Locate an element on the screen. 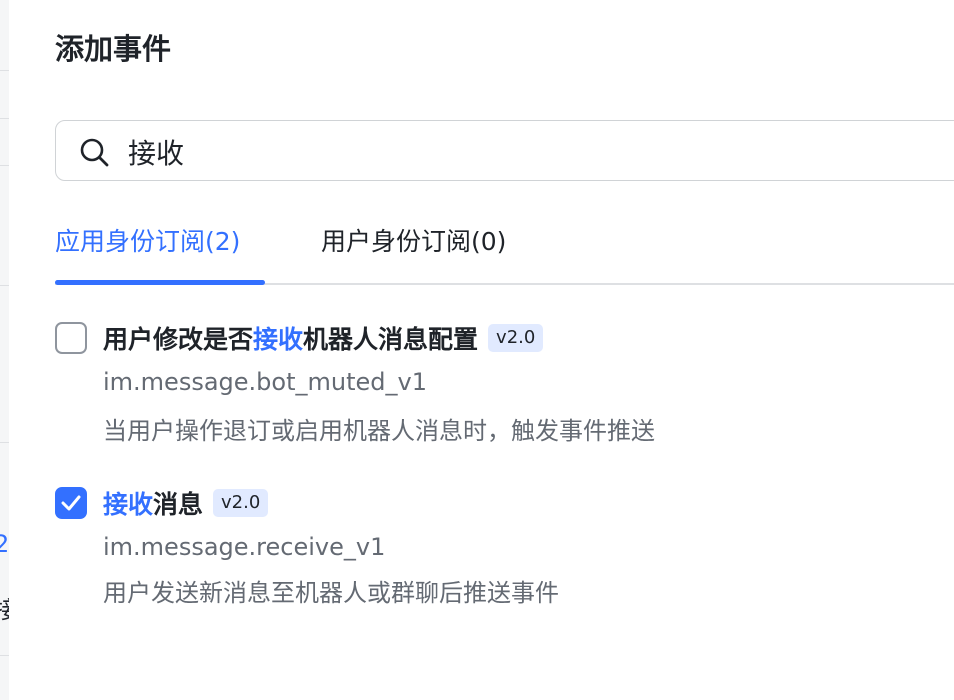 Image resolution: width=954 pixels, height=700 pixels. search-input is located at coordinates (528, 152).